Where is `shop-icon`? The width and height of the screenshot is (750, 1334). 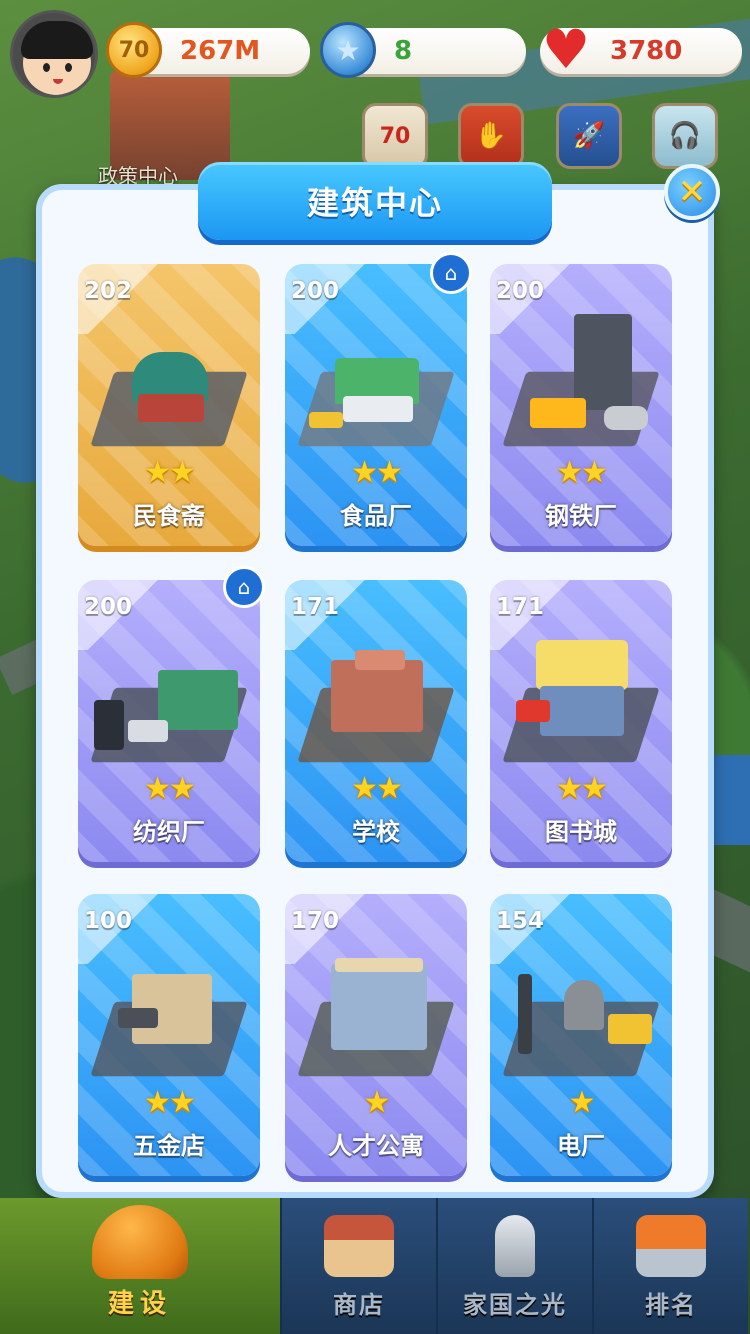 shop-icon is located at coordinates (359, 1246).